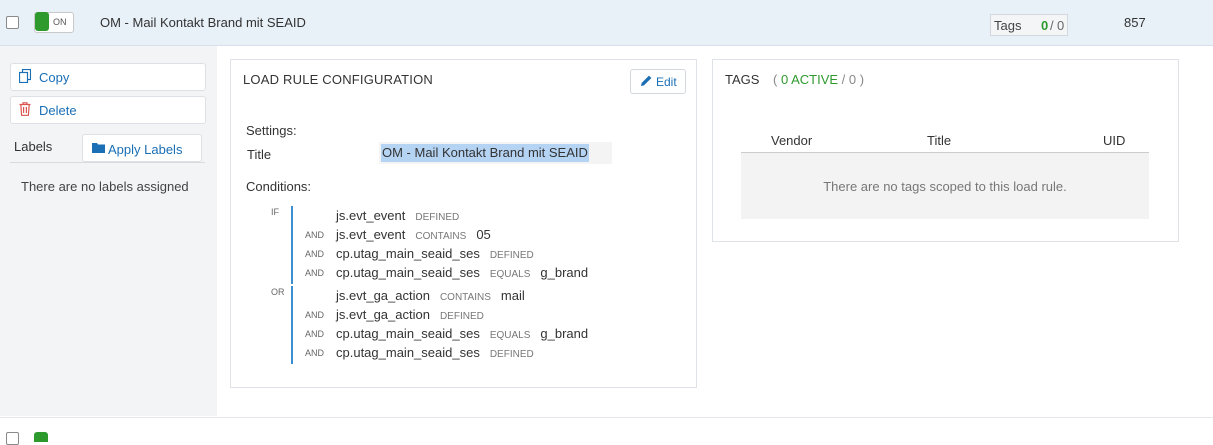 The width and height of the screenshot is (1213, 445). Describe the element at coordinates (278, 292) in the screenshot. I see `condition-group-keyword: OR` at that location.